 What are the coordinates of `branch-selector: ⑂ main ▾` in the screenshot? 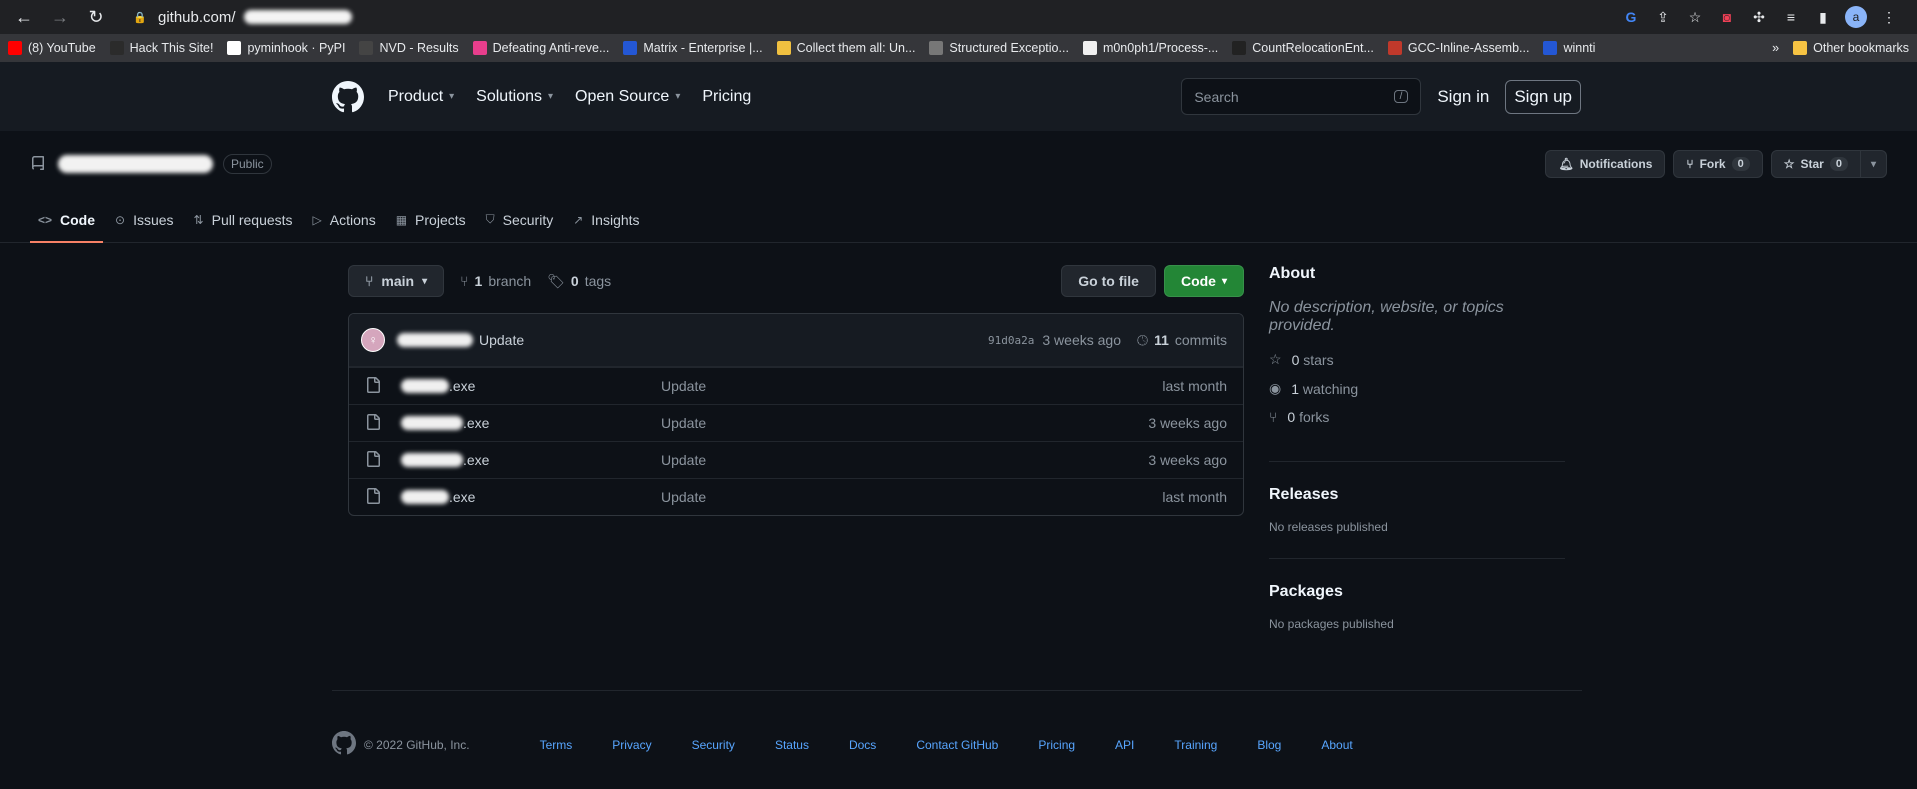 It's located at (396, 281).